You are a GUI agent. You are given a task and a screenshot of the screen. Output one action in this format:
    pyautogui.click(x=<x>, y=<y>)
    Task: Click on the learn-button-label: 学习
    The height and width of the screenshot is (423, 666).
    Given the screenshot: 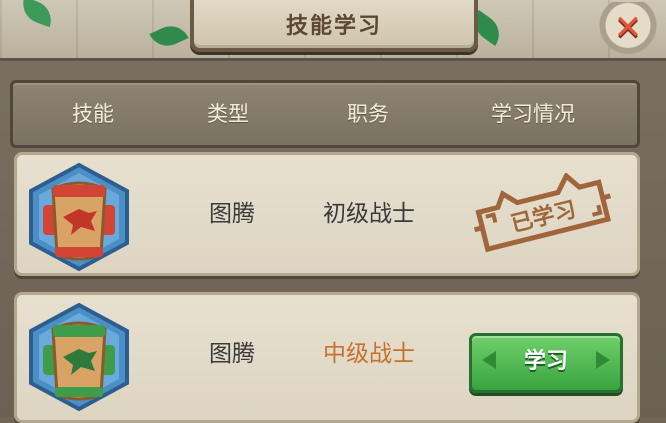 What is the action you would take?
    pyautogui.click(x=545, y=361)
    